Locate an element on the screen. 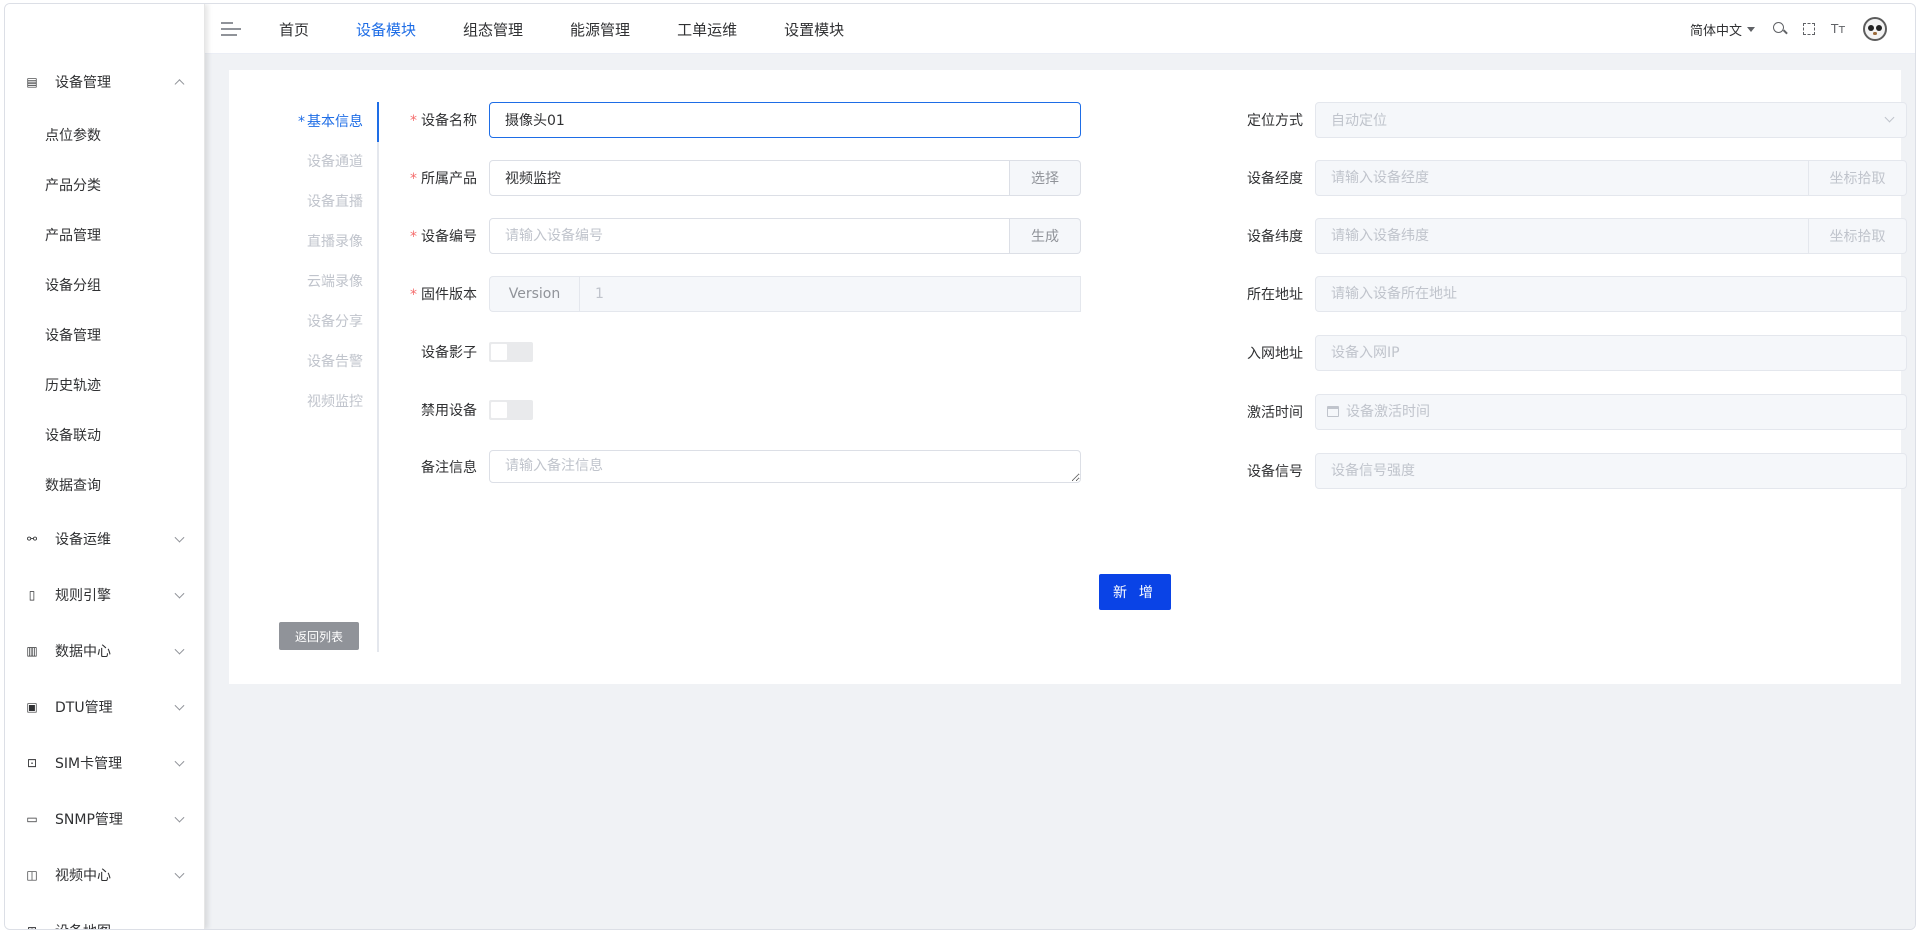  fullscreen-icon is located at coordinates (1809, 29).